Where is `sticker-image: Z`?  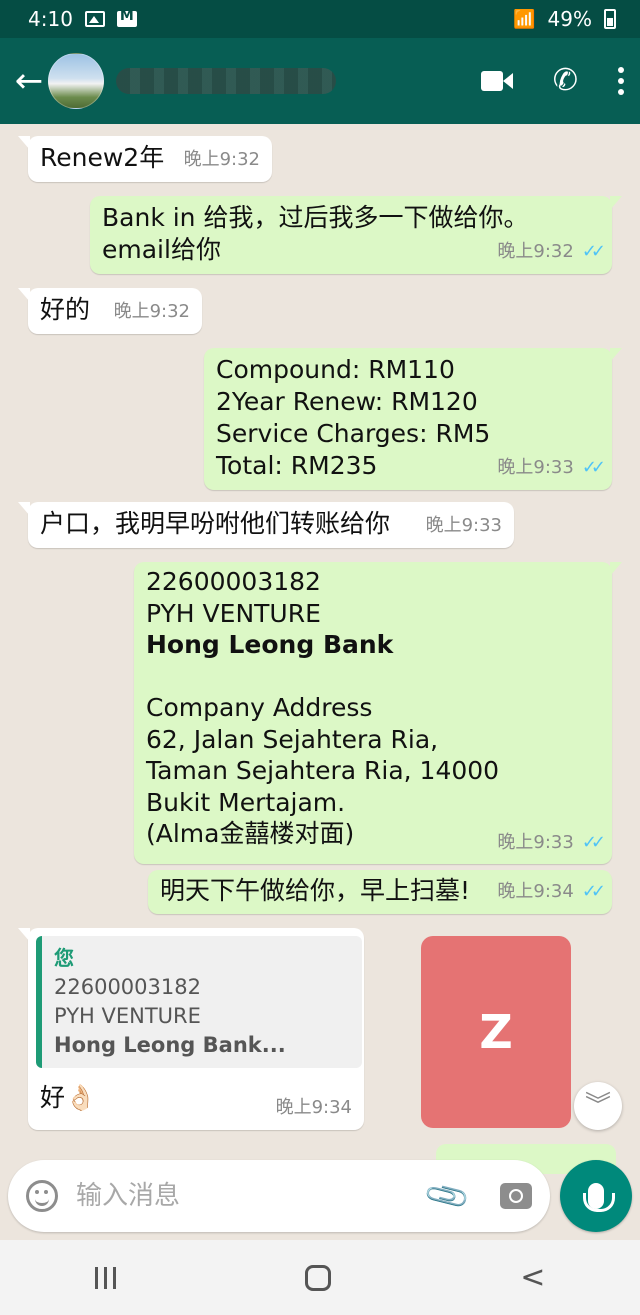
sticker-image: Z is located at coordinates (496, 1032).